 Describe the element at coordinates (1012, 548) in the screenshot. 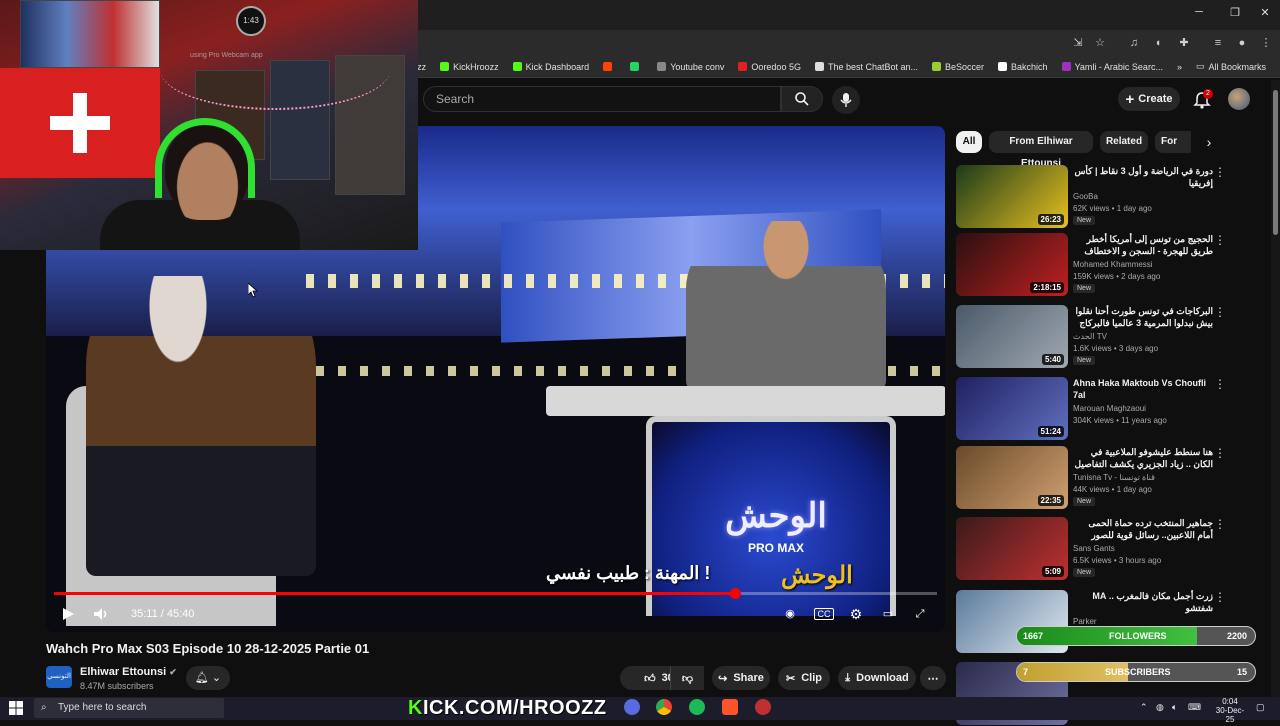

I see `recommendation-thumbnail: 5:09` at that location.